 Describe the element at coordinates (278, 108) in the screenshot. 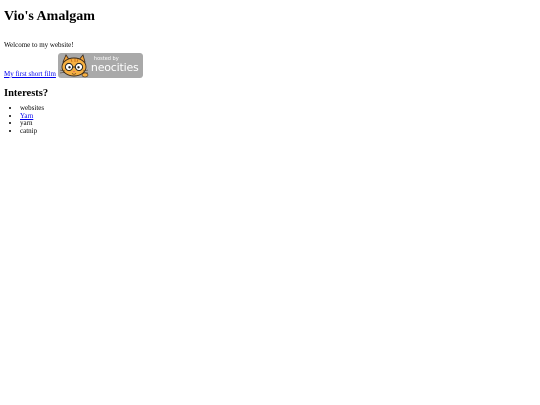

I see `list-item: websites` at that location.